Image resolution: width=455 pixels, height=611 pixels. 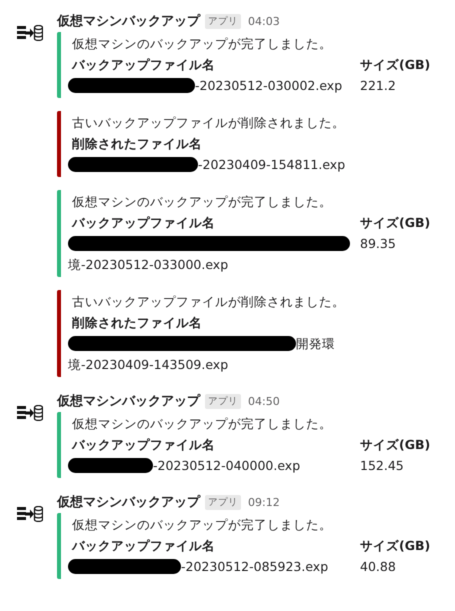 I want to click on timestamp: 04:03, so click(x=264, y=21).